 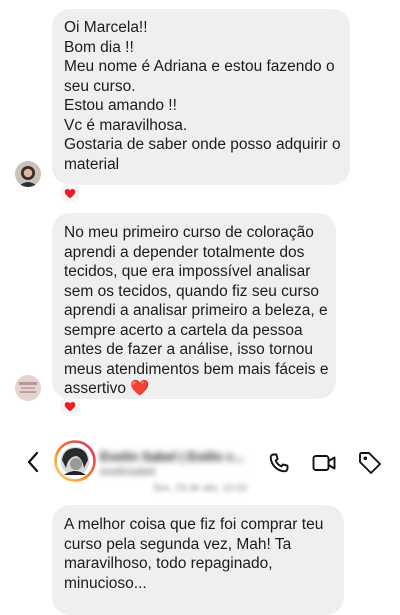 I want to click on message-line: A melhor coisa que fiz foi comprar teu, so click(x=194, y=524).